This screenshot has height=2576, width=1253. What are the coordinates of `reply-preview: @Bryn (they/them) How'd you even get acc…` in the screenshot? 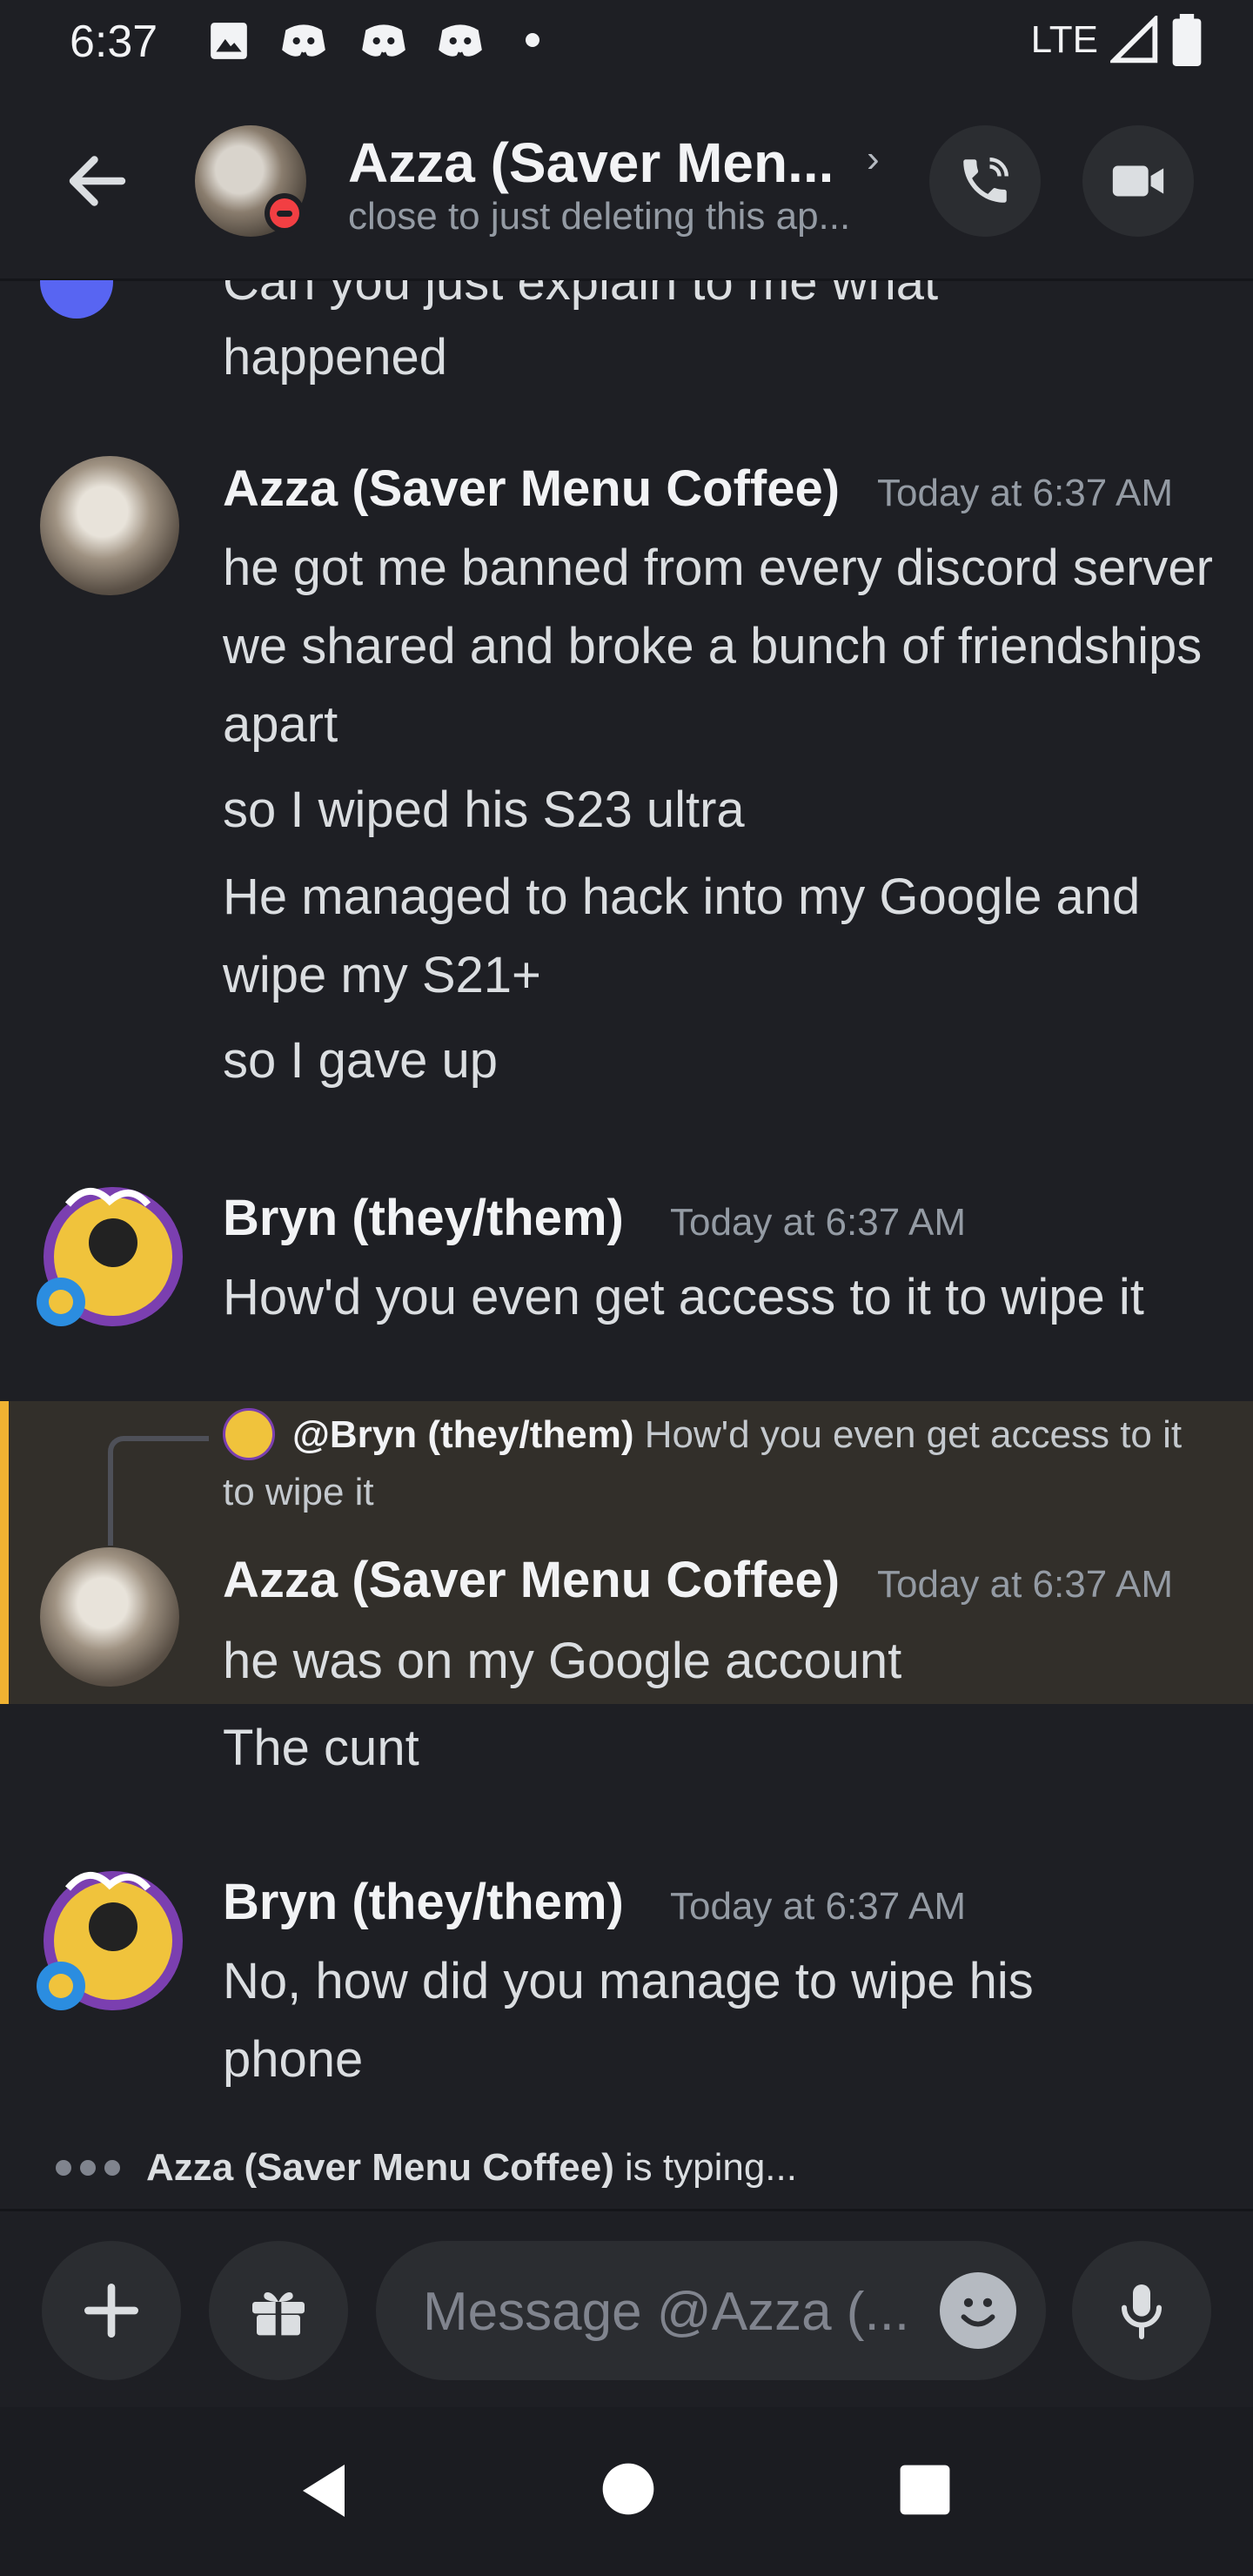 It's located at (719, 1463).